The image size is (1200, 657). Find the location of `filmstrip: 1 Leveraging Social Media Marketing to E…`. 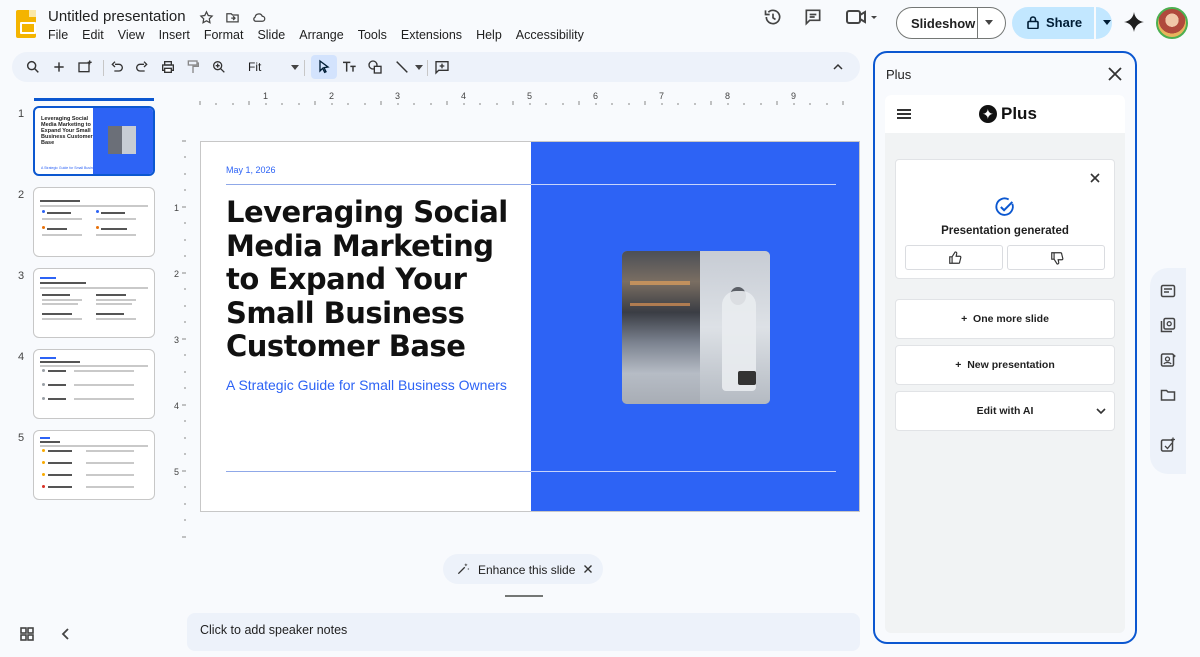

filmstrip: 1 Leveraging Social Media Marketing to E… is located at coordinates (85, 355).